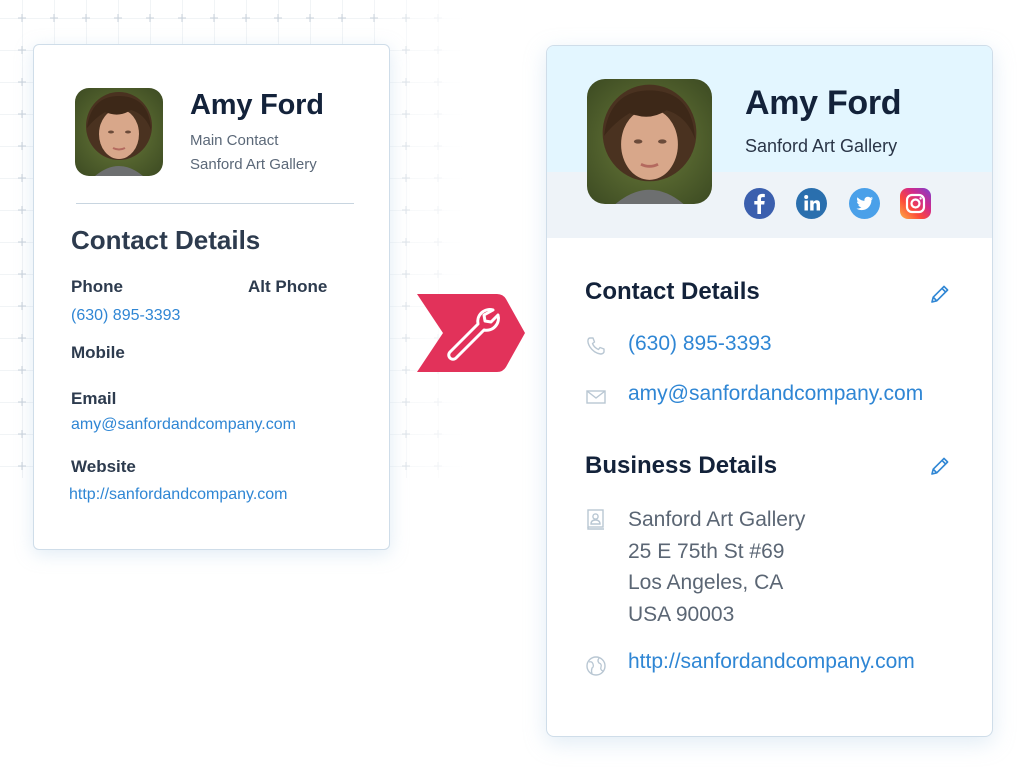  I want to click on phone-label: Phone, so click(97, 286).